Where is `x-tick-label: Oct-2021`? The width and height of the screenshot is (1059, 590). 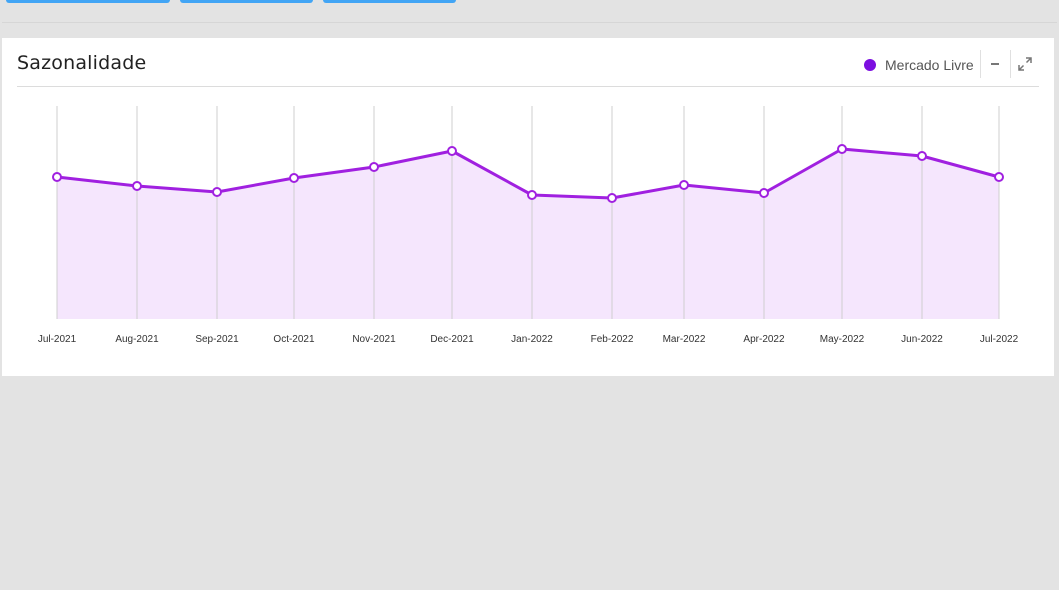
x-tick-label: Oct-2021 is located at coordinates (294, 339).